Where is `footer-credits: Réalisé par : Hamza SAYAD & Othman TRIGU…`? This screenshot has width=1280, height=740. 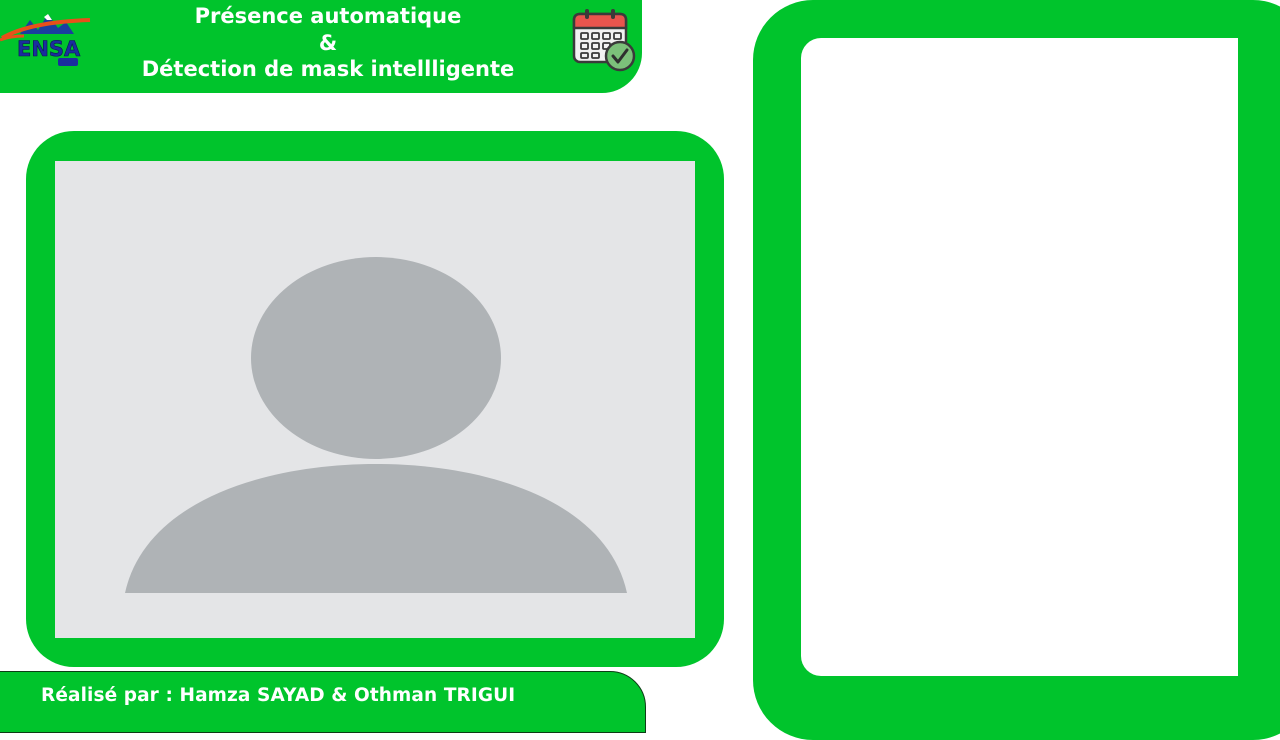 footer-credits: Réalisé par : Hamza SAYAD & Othman TRIGU… is located at coordinates (278, 695).